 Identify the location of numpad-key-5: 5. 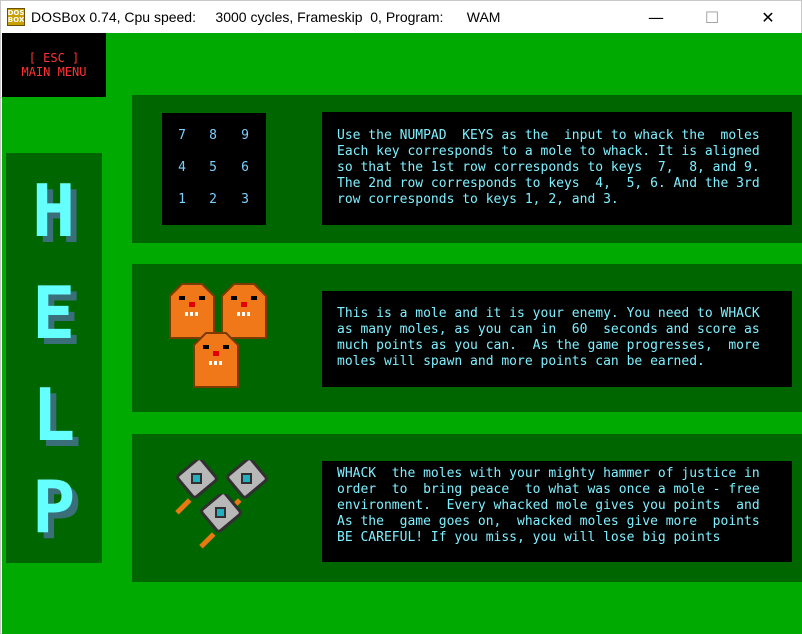
(213, 167).